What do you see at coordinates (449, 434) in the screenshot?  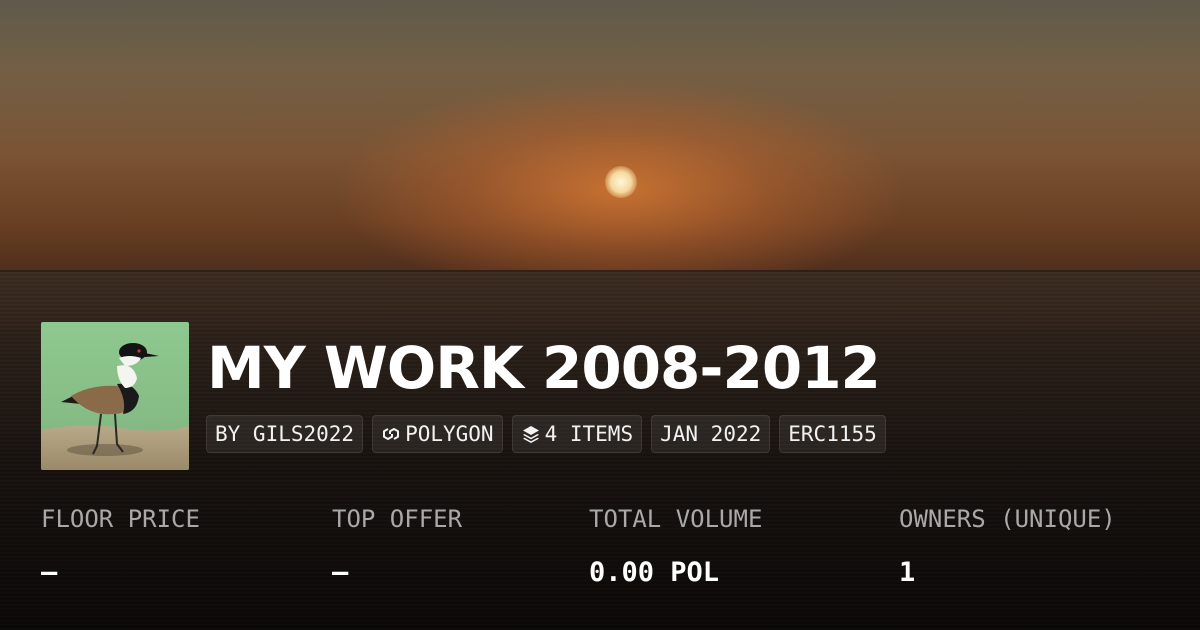 I see `chain-label: POLYGON` at bounding box center [449, 434].